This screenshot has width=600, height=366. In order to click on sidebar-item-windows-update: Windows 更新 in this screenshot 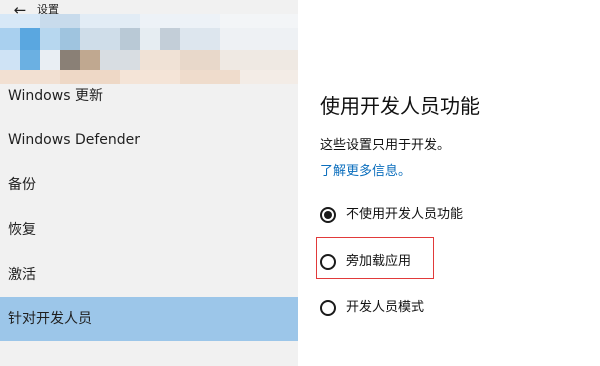, I will do `click(149, 96)`.